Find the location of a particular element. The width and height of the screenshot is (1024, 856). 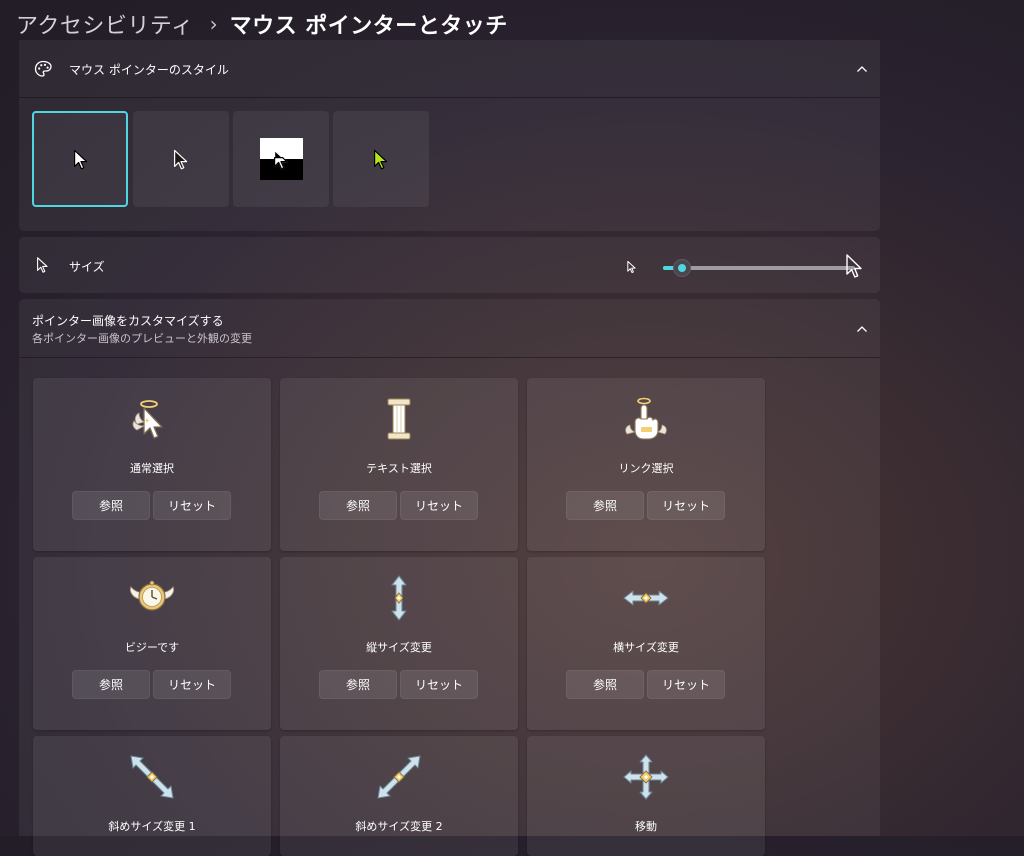

lime-arrow-icon is located at coordinates (381, 159).